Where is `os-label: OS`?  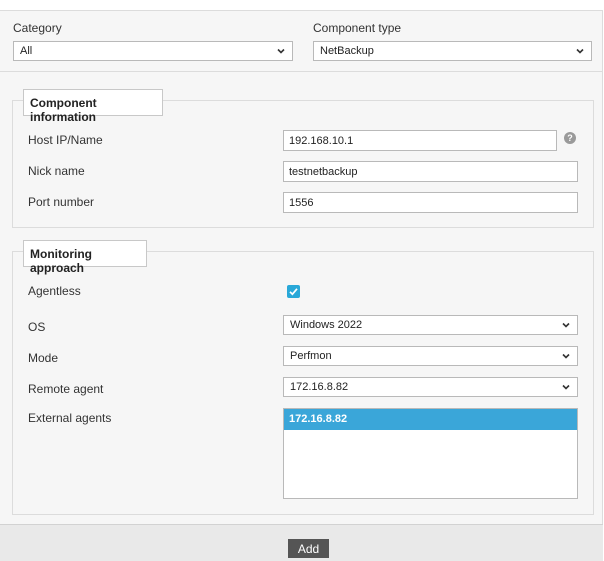
os-label: OS is located at coordinates (37, 327).